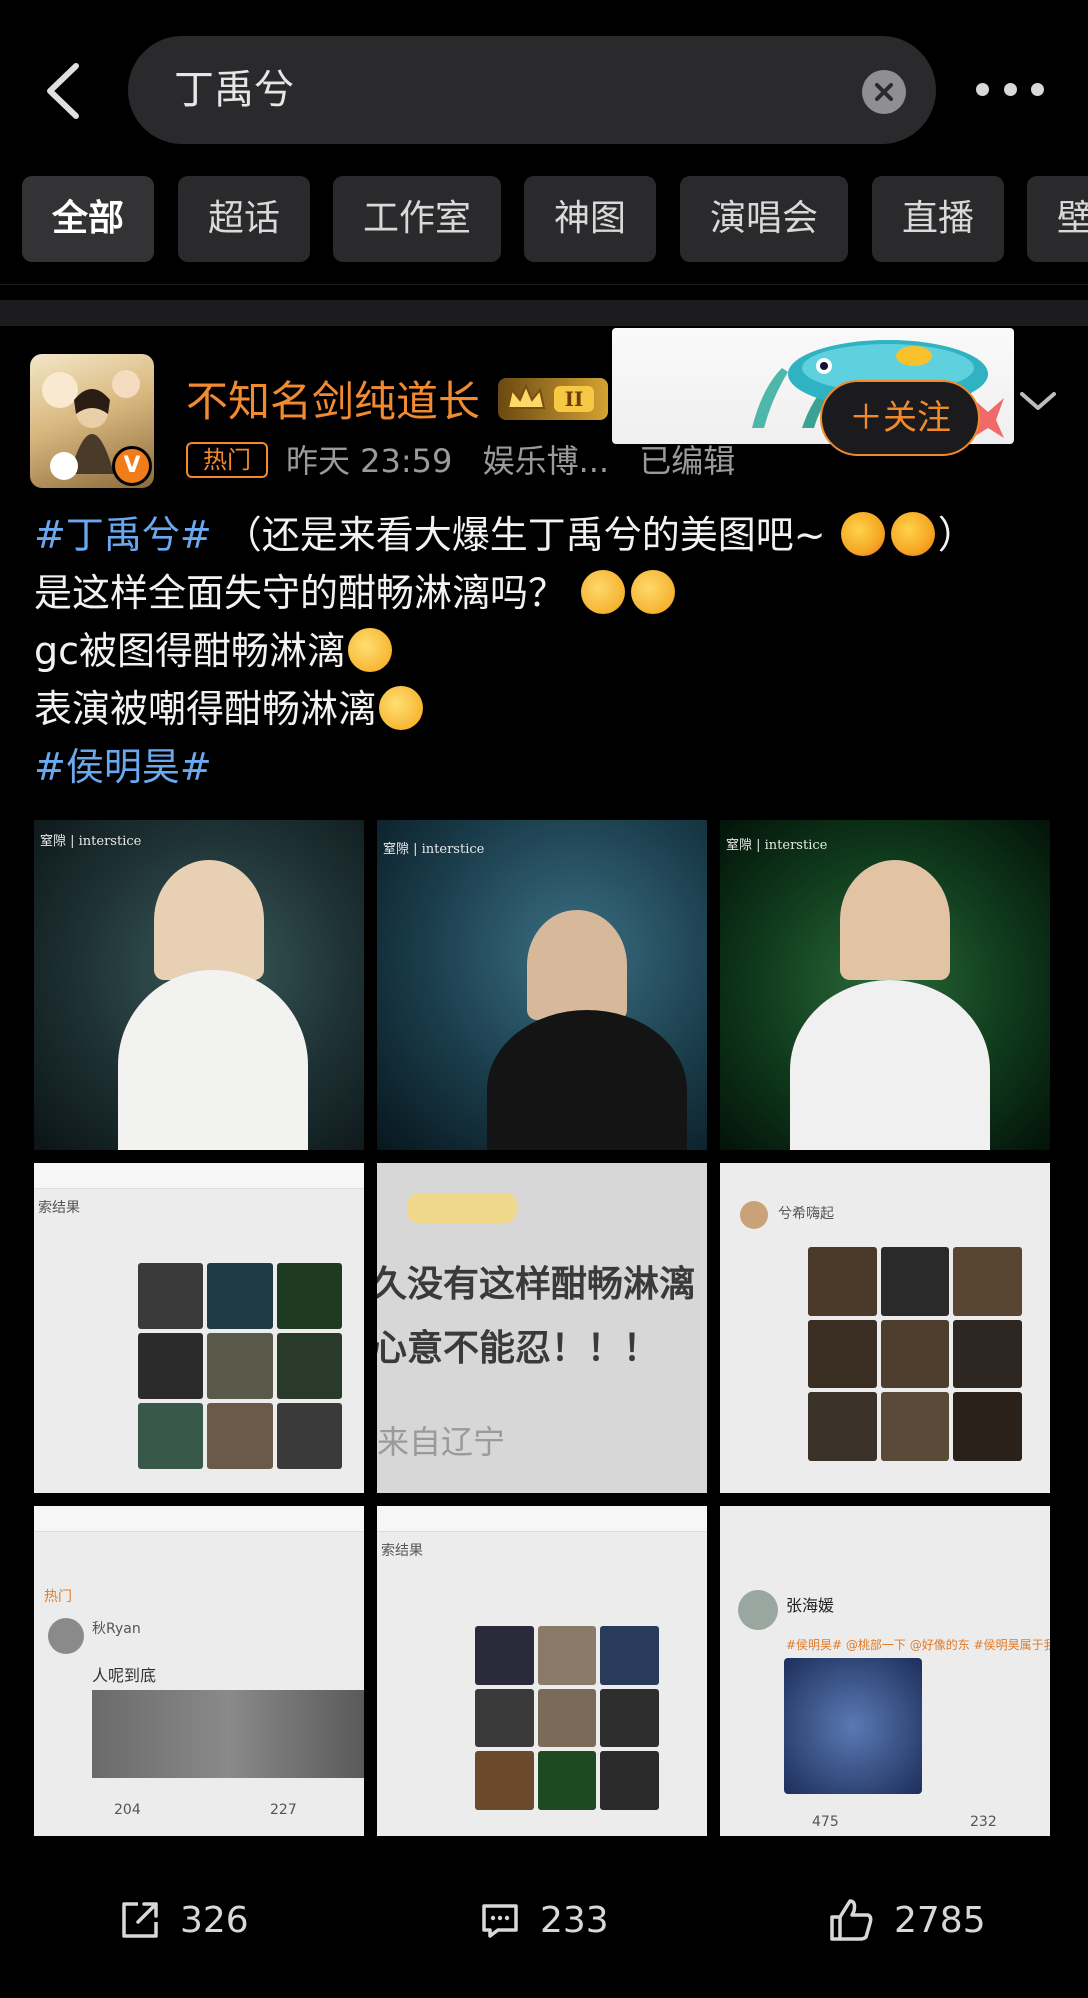 Image resolution: width=1088 pixels, height=1998 pixels. I want to click on edited-label: 已编辑, so click(687, 461).